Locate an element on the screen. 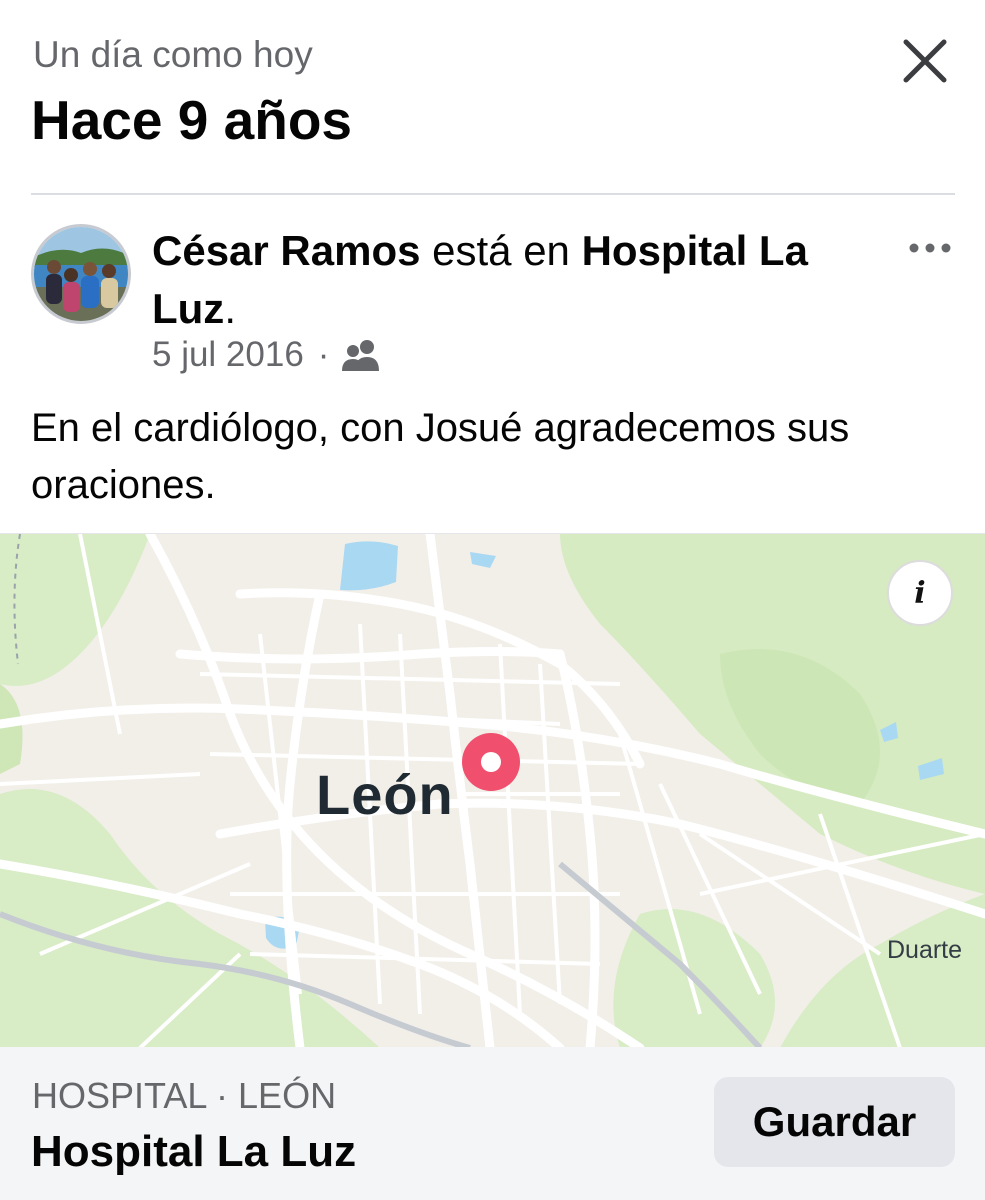 This screenshot has width=985, height=1200. place-name: Hospital La Luz is located at coordinates (193, 1152).